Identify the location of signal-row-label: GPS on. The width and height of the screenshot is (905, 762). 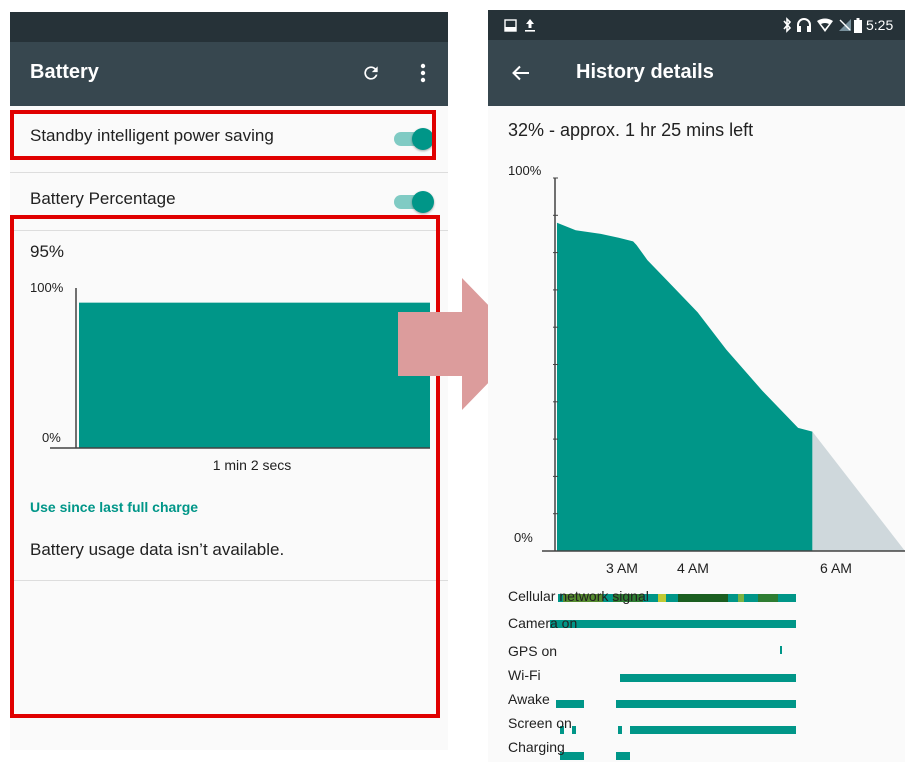
(532, 651).